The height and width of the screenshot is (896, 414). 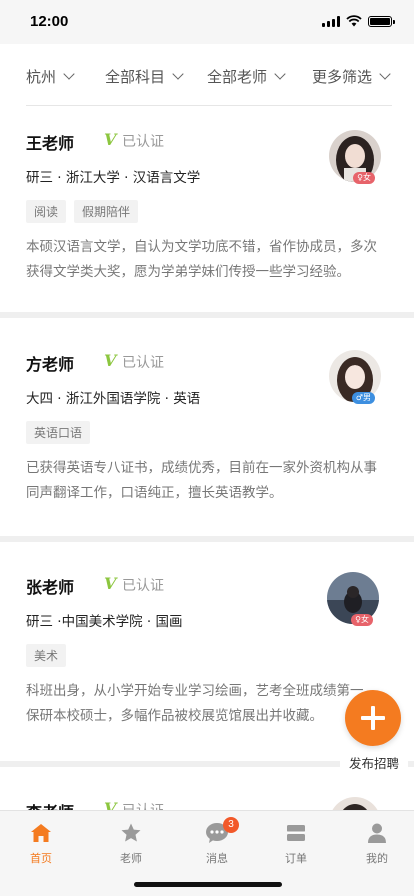 I want to click on filter-subject: 全部科目, so click(x=144, y=76).